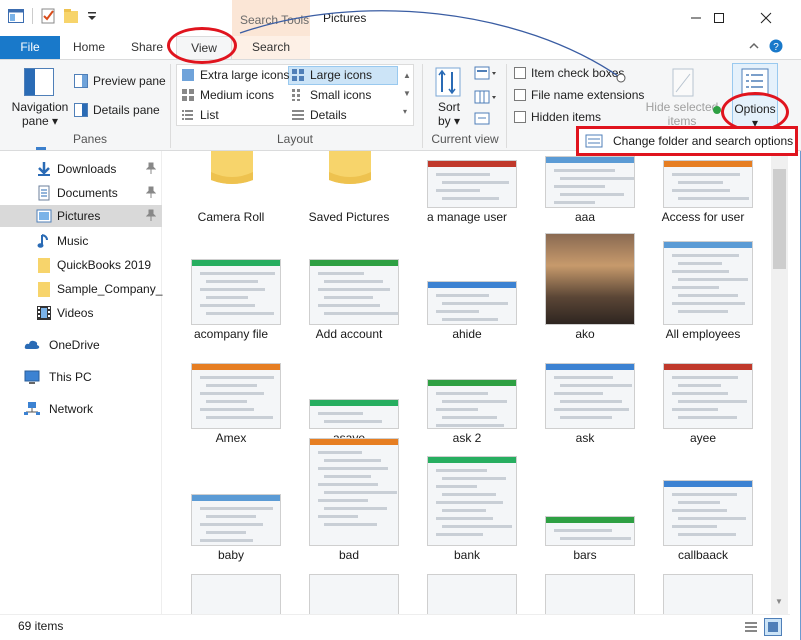 Image resolution: width=801 pixels, height=640 pixels. What do you see at coordinates (594, 141) in the screenshot?
I see `folder-options-icon` at bounding box center [594, 141].